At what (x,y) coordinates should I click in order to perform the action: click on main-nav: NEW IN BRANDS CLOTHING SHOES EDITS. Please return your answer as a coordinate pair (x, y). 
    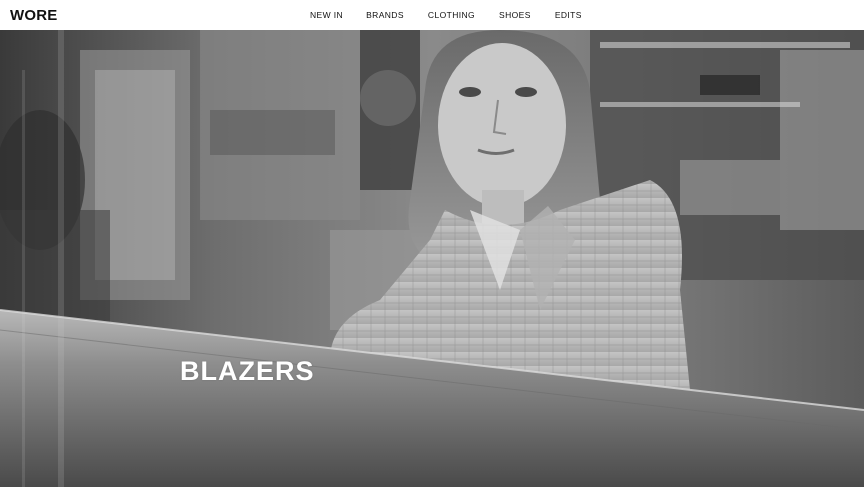
    Looking at the image, I should click on (446, 15).